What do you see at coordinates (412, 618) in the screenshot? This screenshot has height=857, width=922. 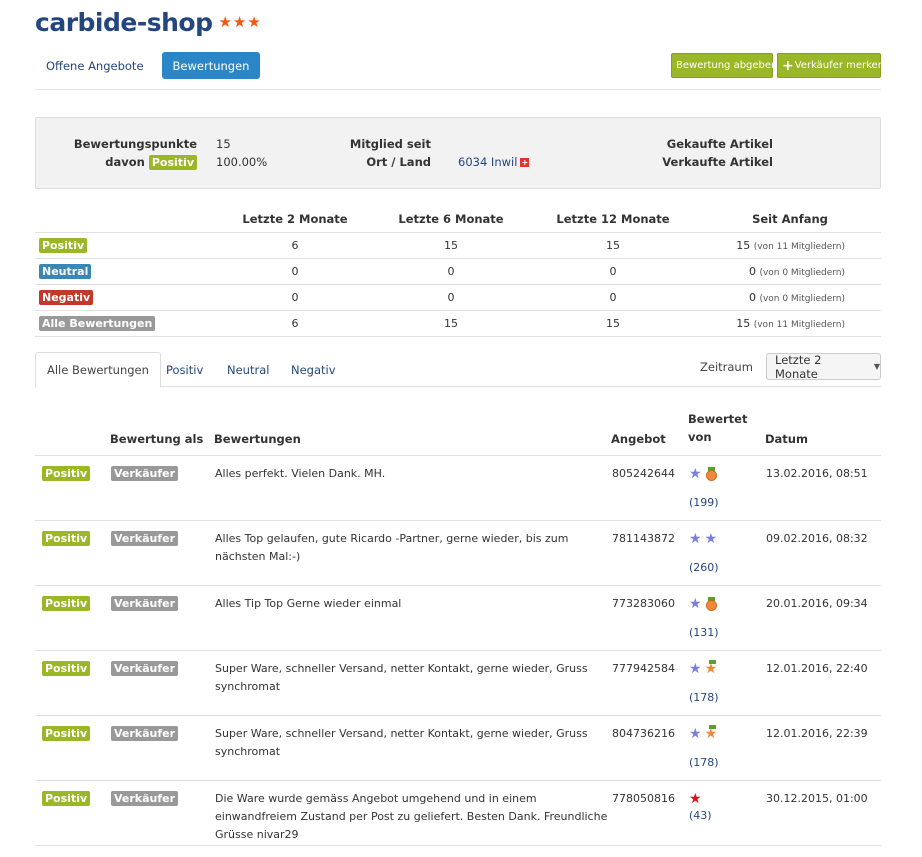 I see `review-text: Alles Tip Top Gerne wieder einmal` at bounding box center [412, 618].